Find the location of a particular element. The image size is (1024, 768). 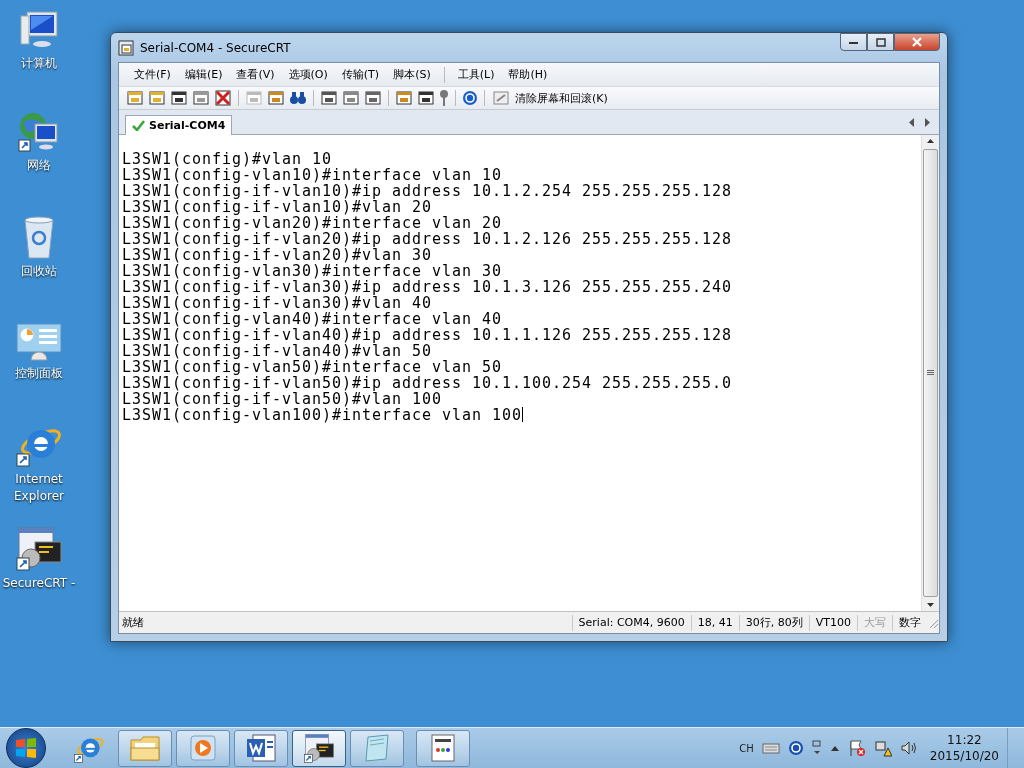

date-text: 2015/10/20 is located at coordinates (964, 756).